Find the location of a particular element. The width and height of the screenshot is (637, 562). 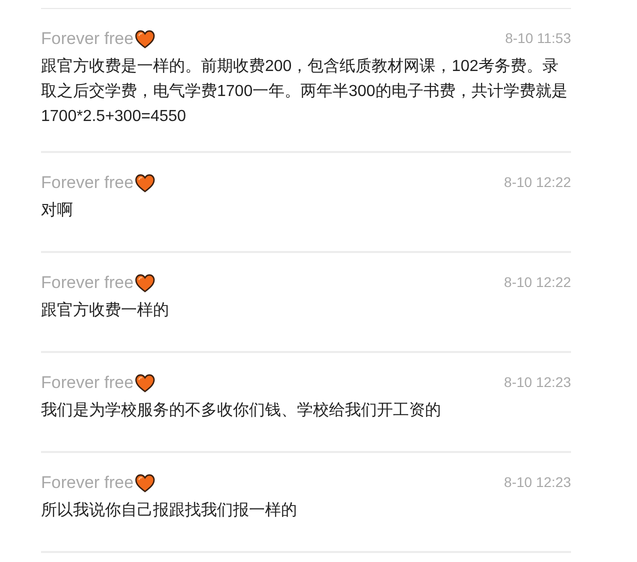

comment-text: 对啊 is located at coordinates (57, 210).